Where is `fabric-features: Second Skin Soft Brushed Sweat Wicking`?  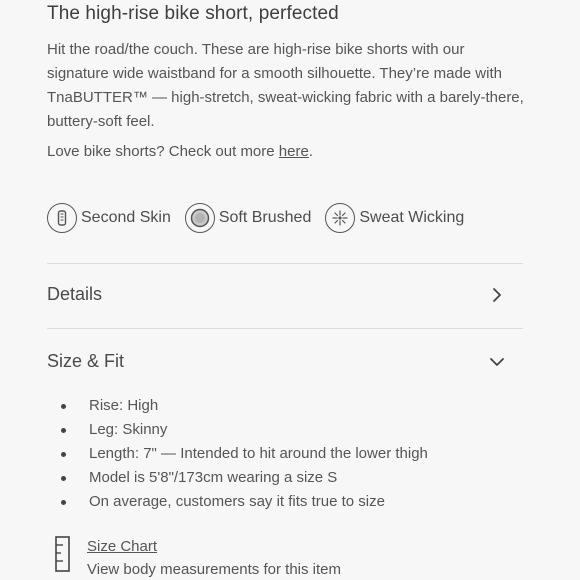 fabric-features: Second Skin Soft Brushed Sweat Wicking is located at coordinates (255, 218).